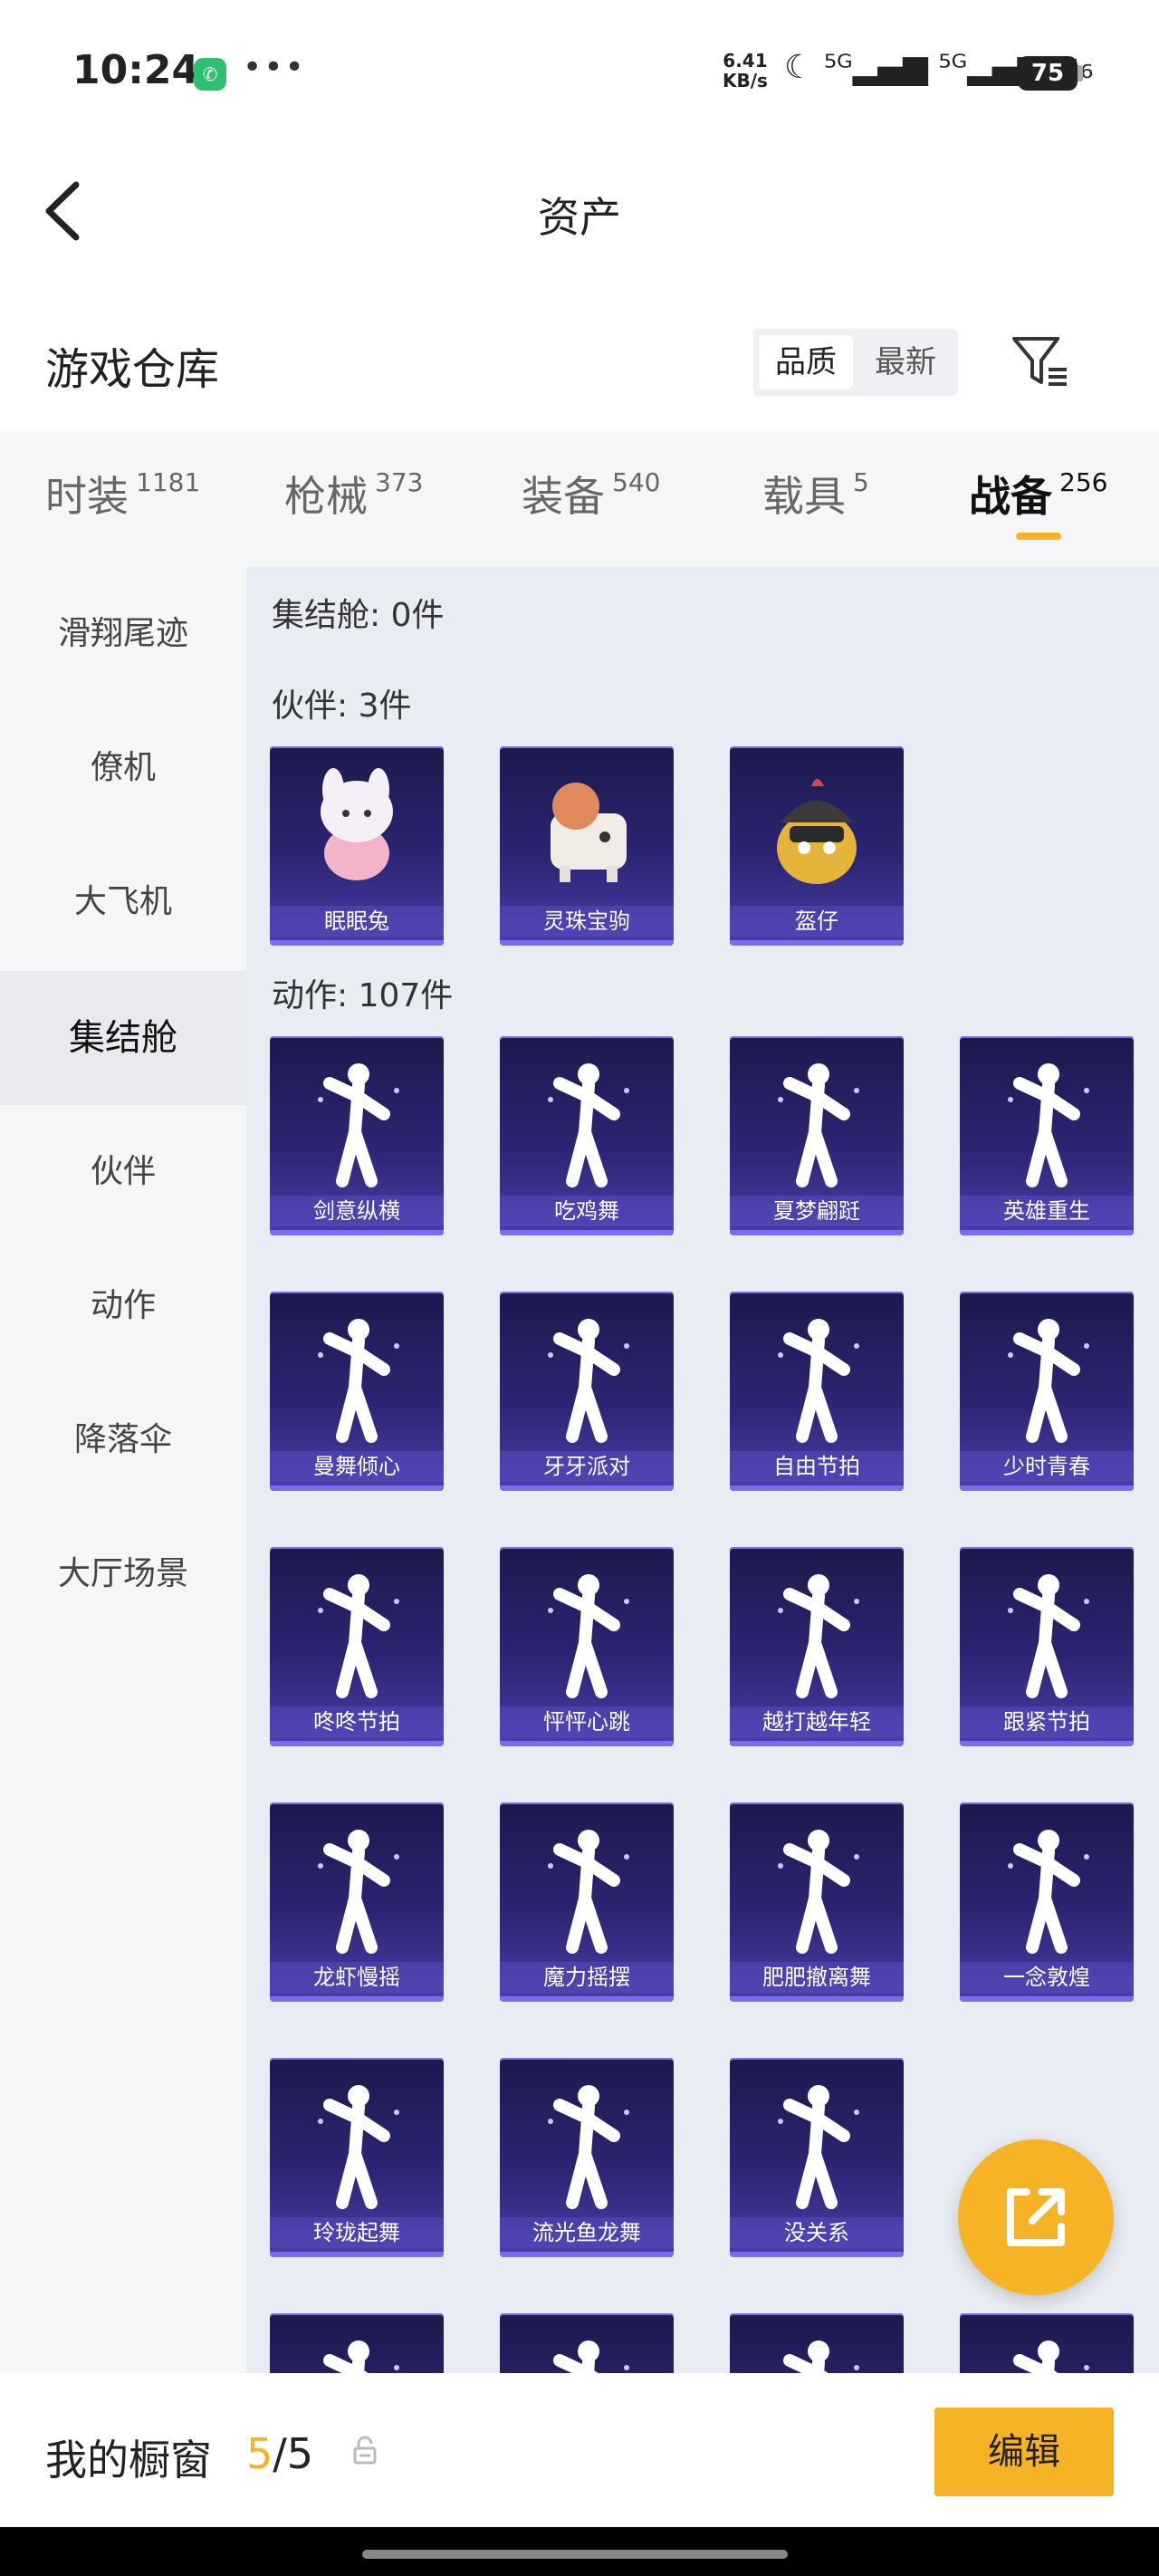  Describe the element at coordinates (210, 74) in the screenshot. I see `wechat-icon: ✆` at that location.